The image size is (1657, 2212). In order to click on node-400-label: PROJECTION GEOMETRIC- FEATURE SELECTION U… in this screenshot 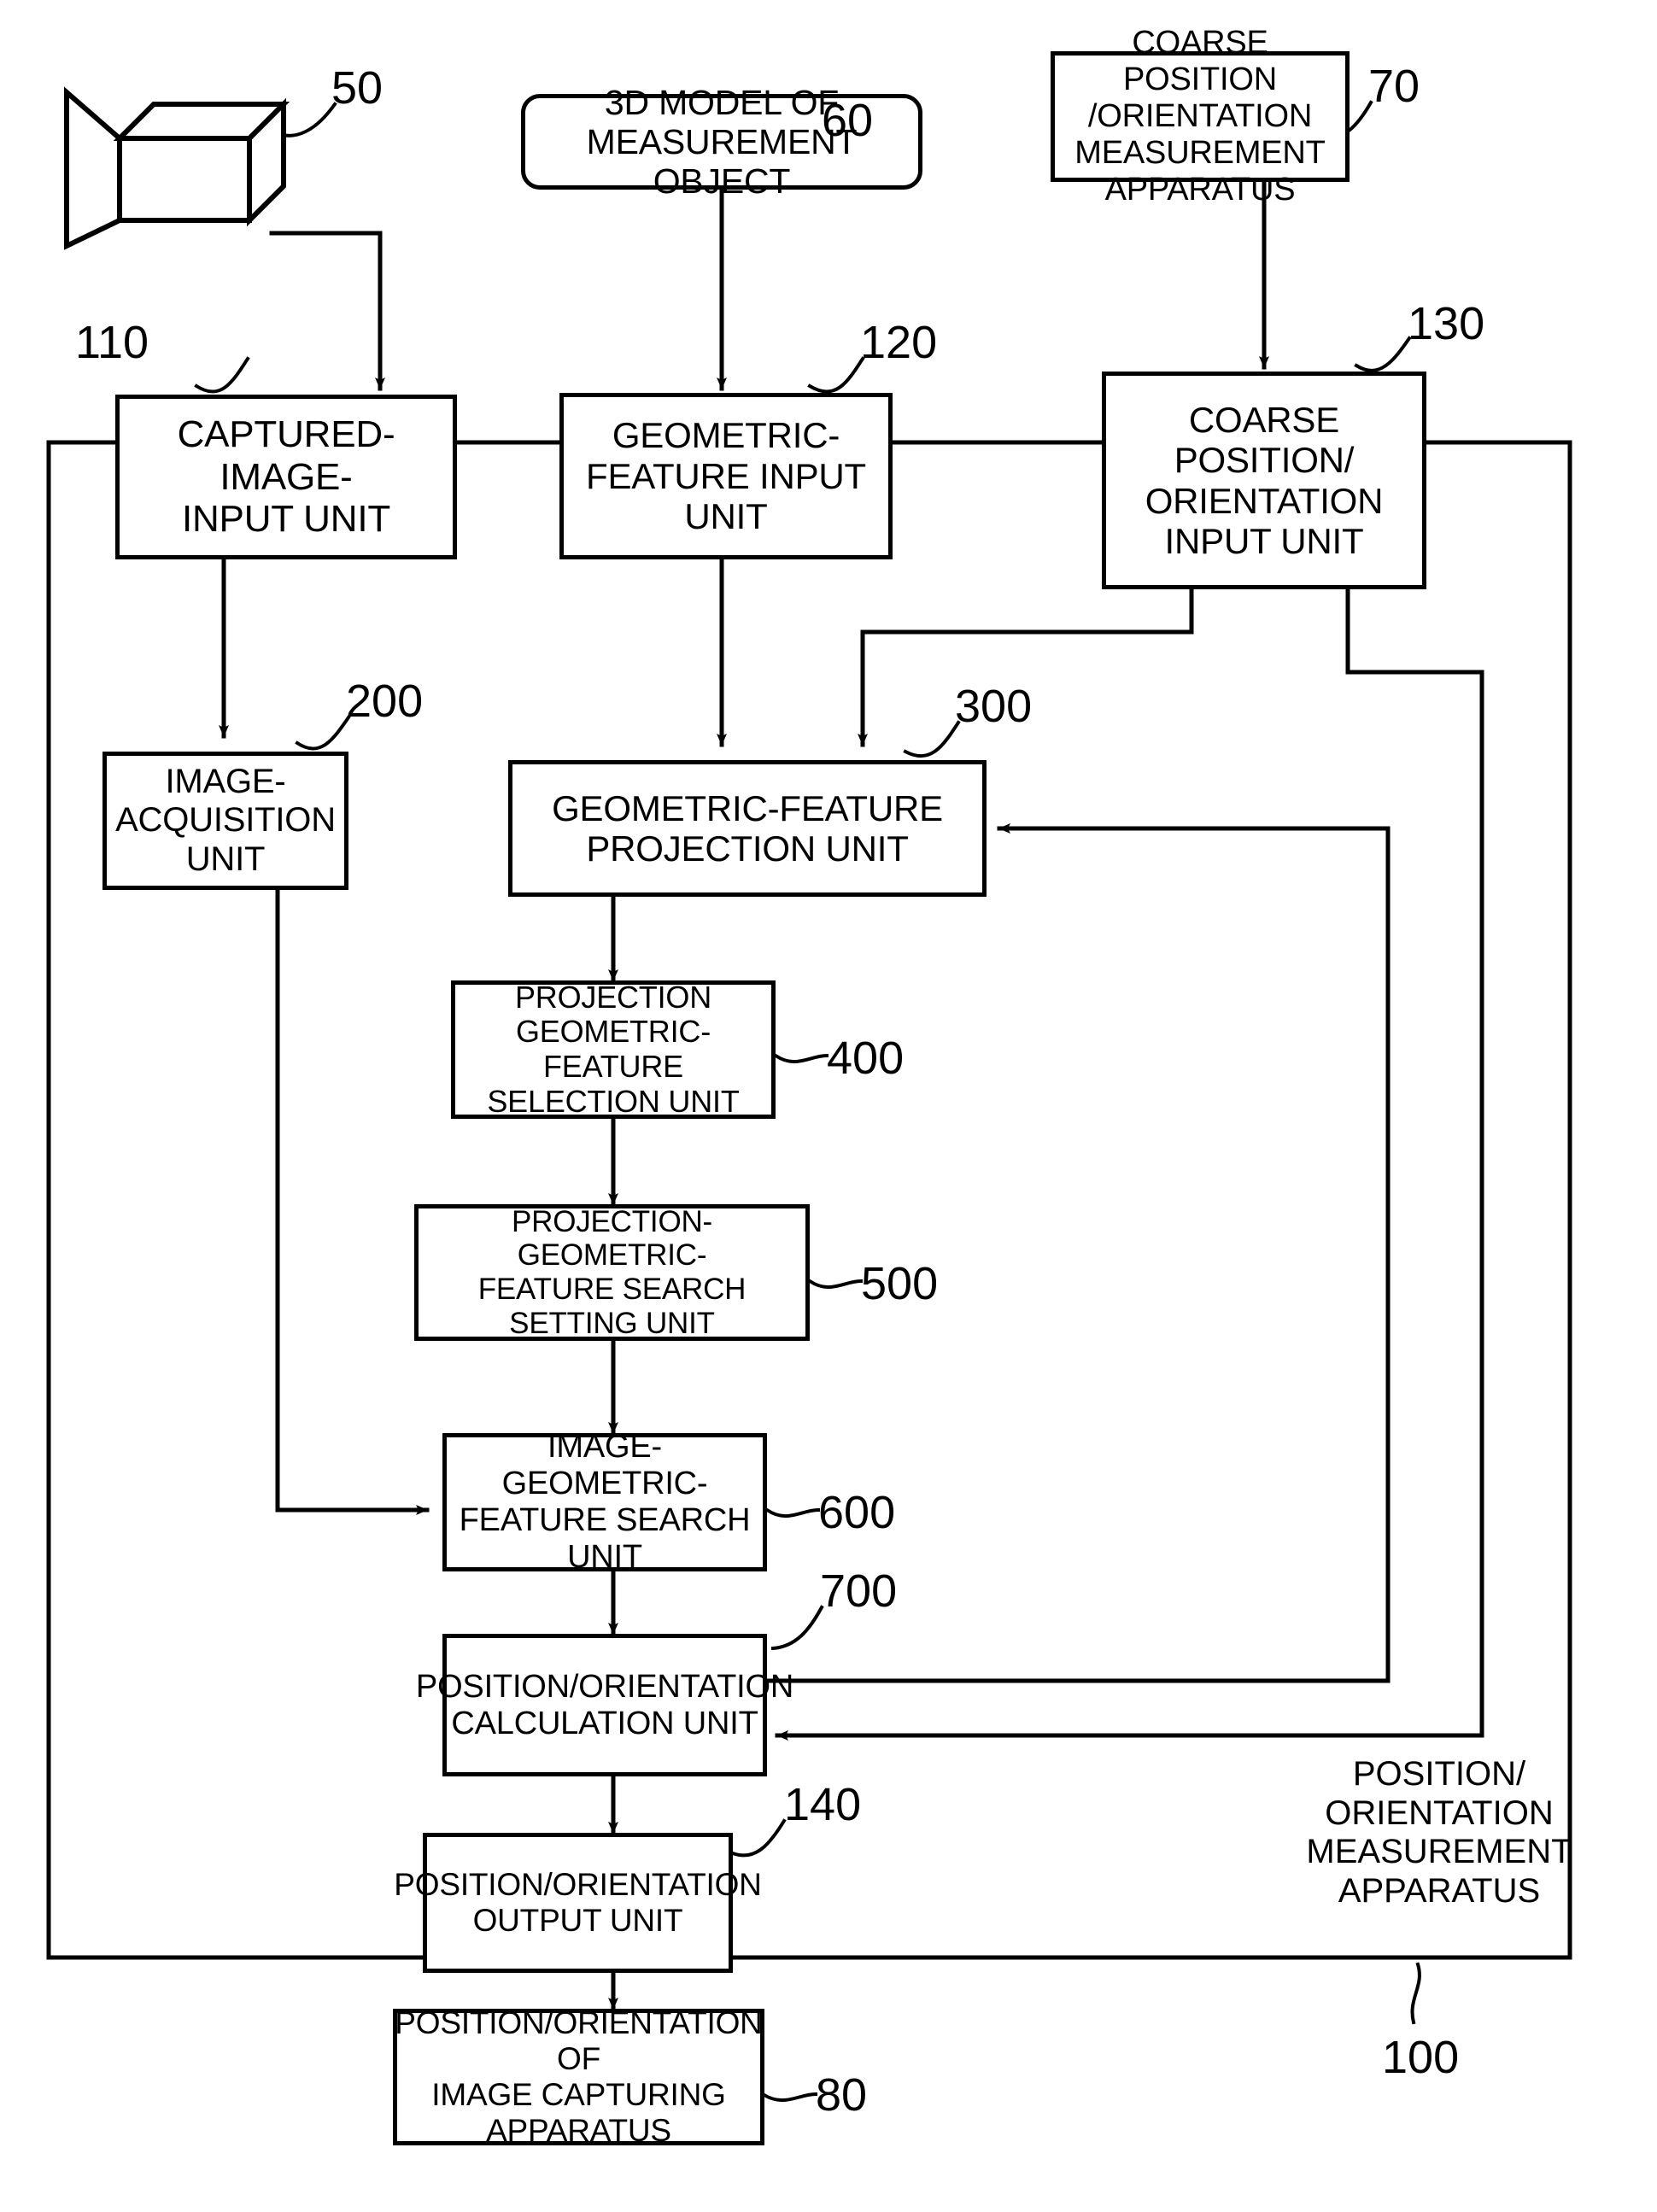, I will do `click(613, 1049)`.